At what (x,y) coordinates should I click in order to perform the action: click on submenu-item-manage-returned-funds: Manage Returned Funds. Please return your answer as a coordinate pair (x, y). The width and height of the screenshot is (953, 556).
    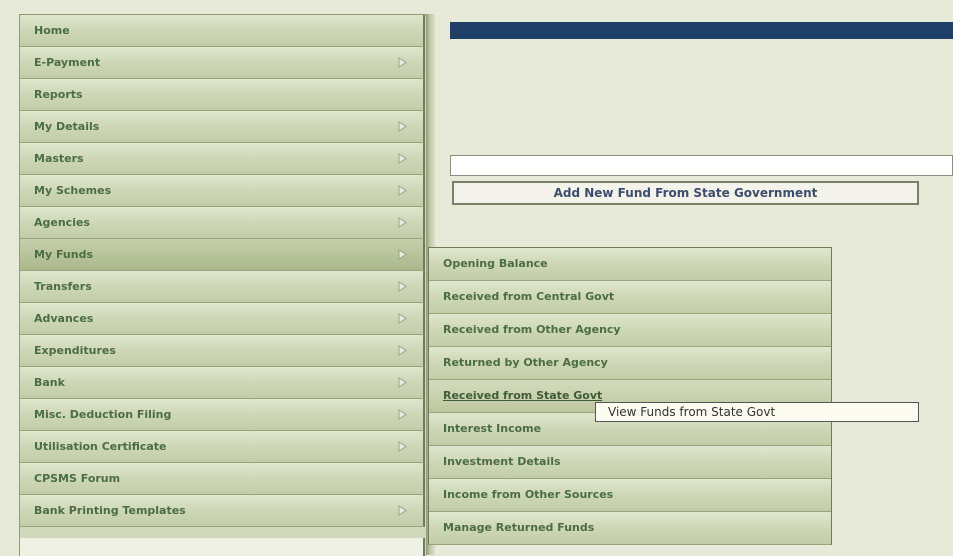
    Looking at the image, I should click on (630, 528).